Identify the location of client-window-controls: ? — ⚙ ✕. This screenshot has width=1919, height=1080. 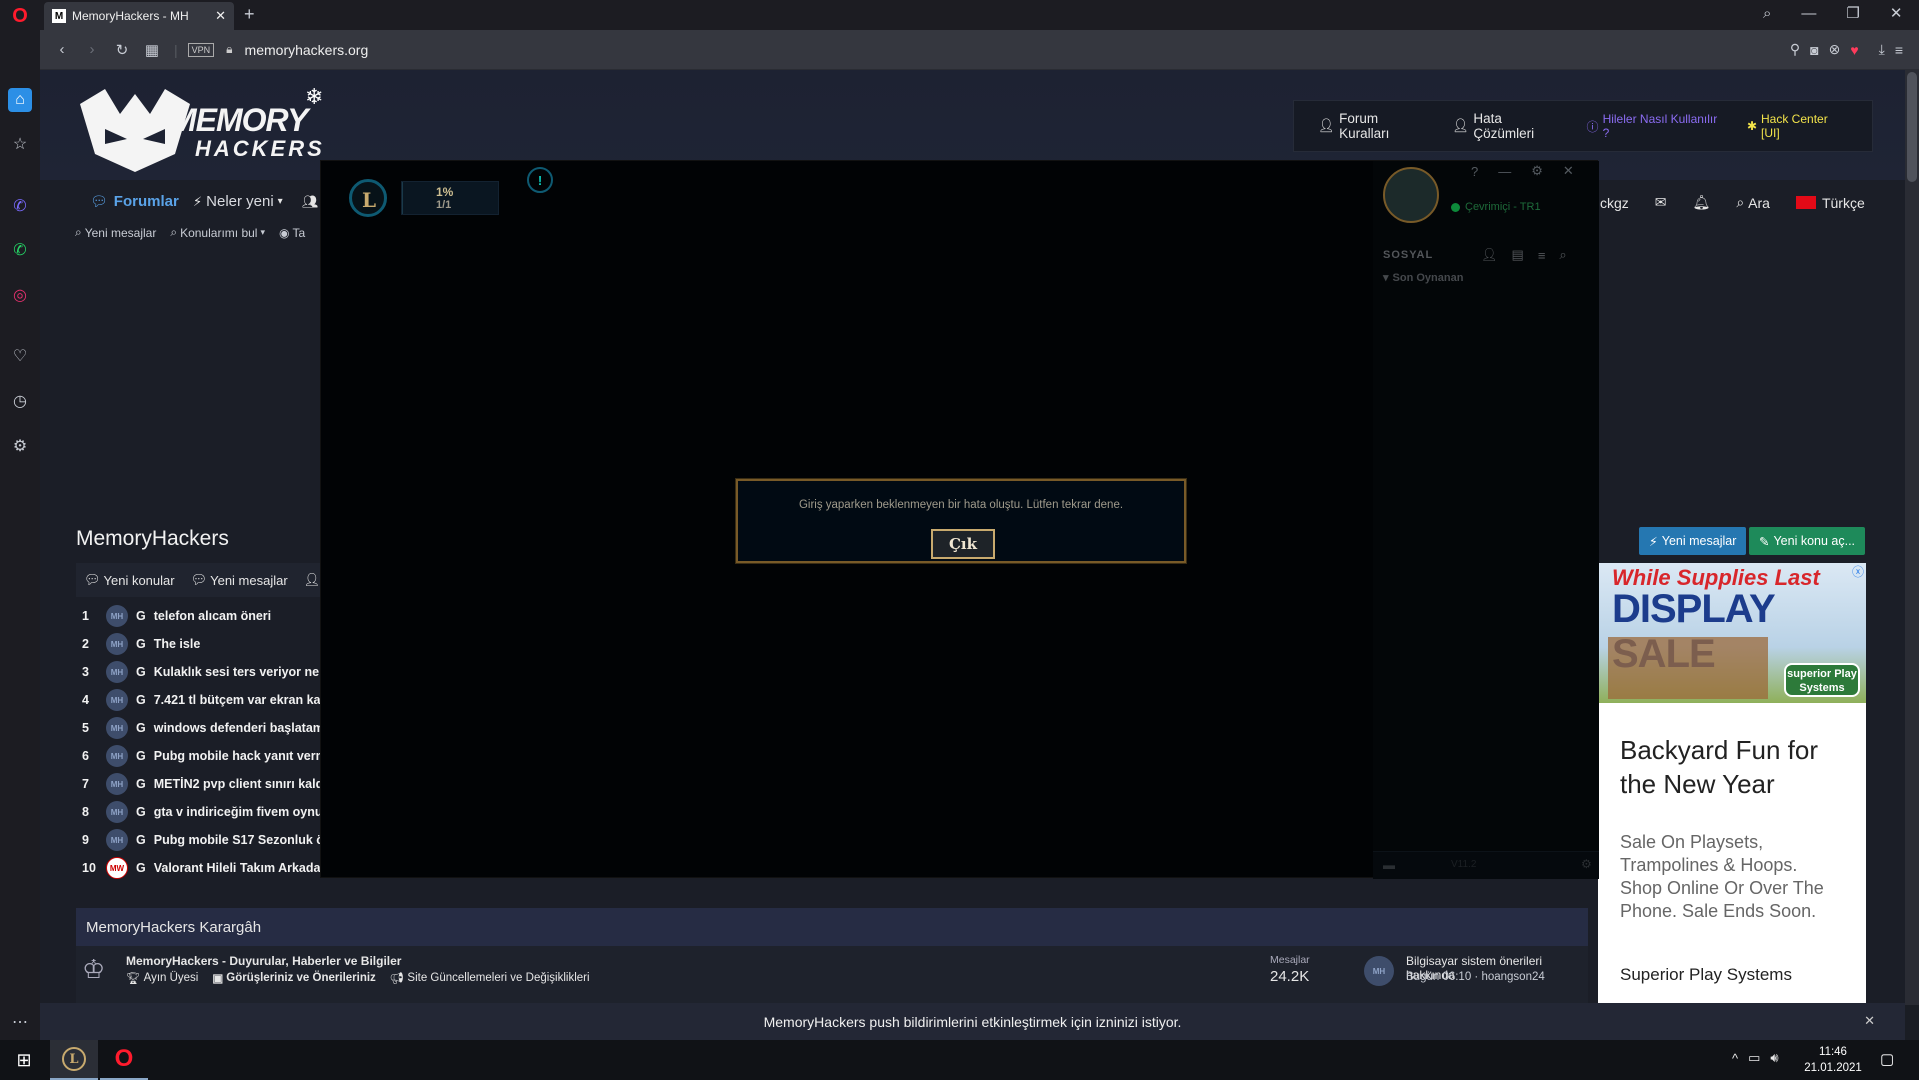
(1522, 171).